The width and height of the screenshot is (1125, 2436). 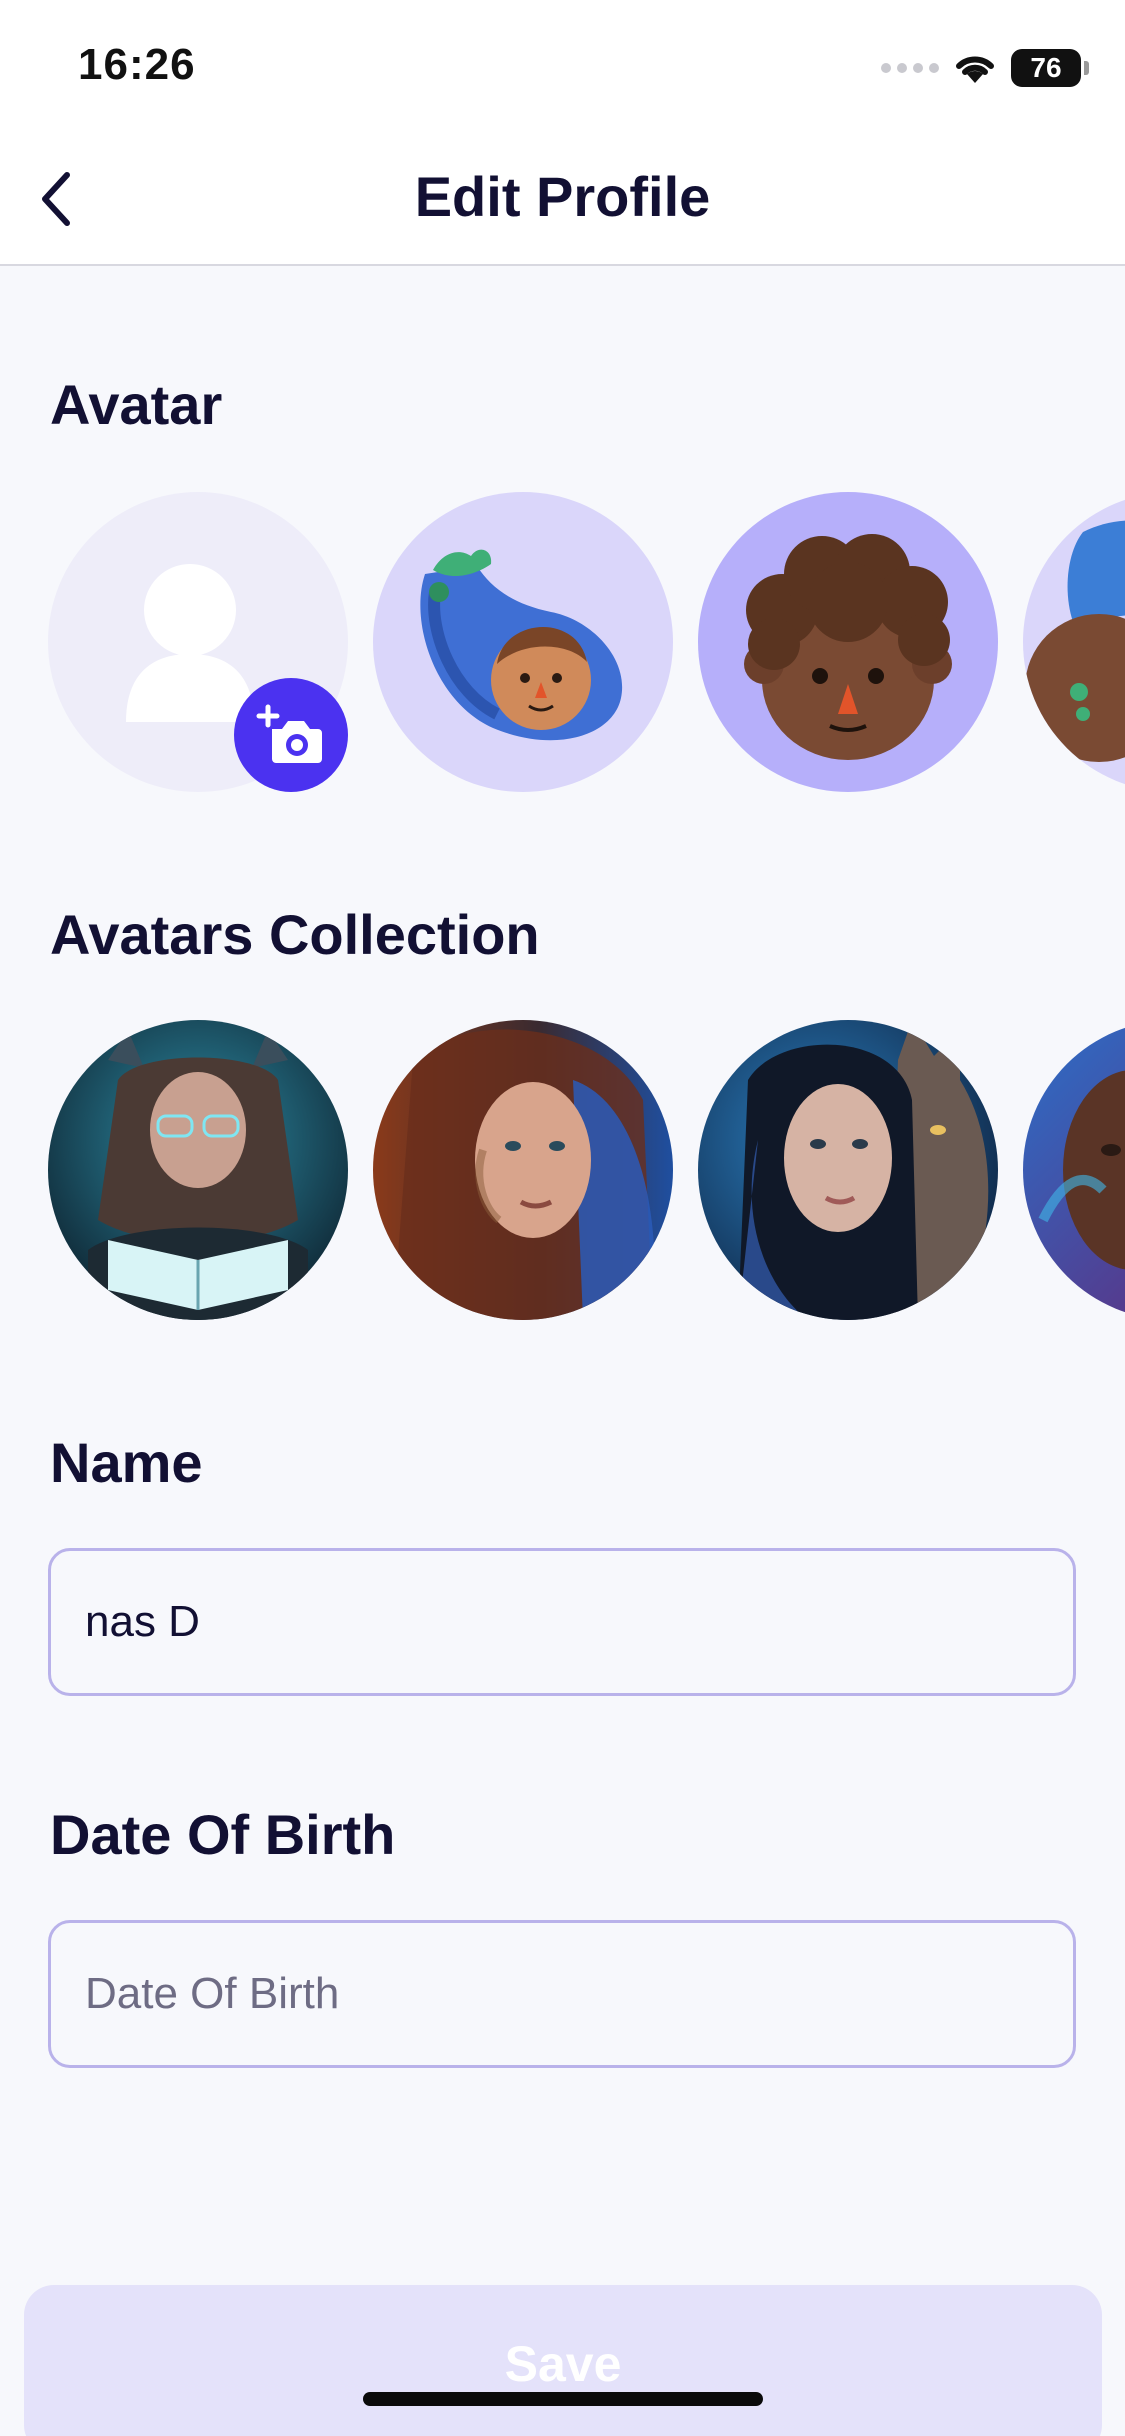 What do you see at coordinates (975, 69) in the screenshot?
I see `wifi-icon` at bounding box center [975, 69].